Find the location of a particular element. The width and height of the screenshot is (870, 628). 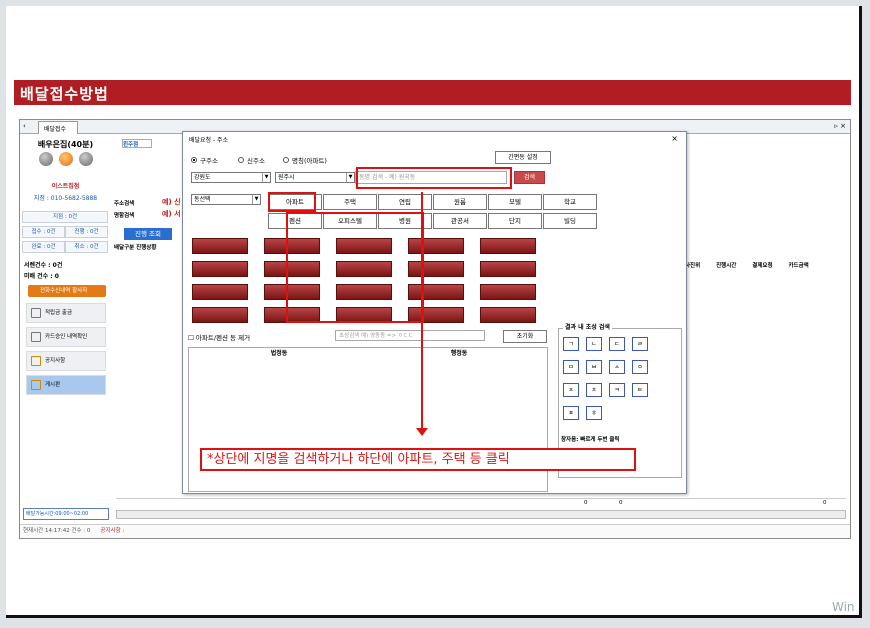

status-bar: 현재시간 14:17:42 건수 : 0 공지사항 : is located at coordinates (435, 531).